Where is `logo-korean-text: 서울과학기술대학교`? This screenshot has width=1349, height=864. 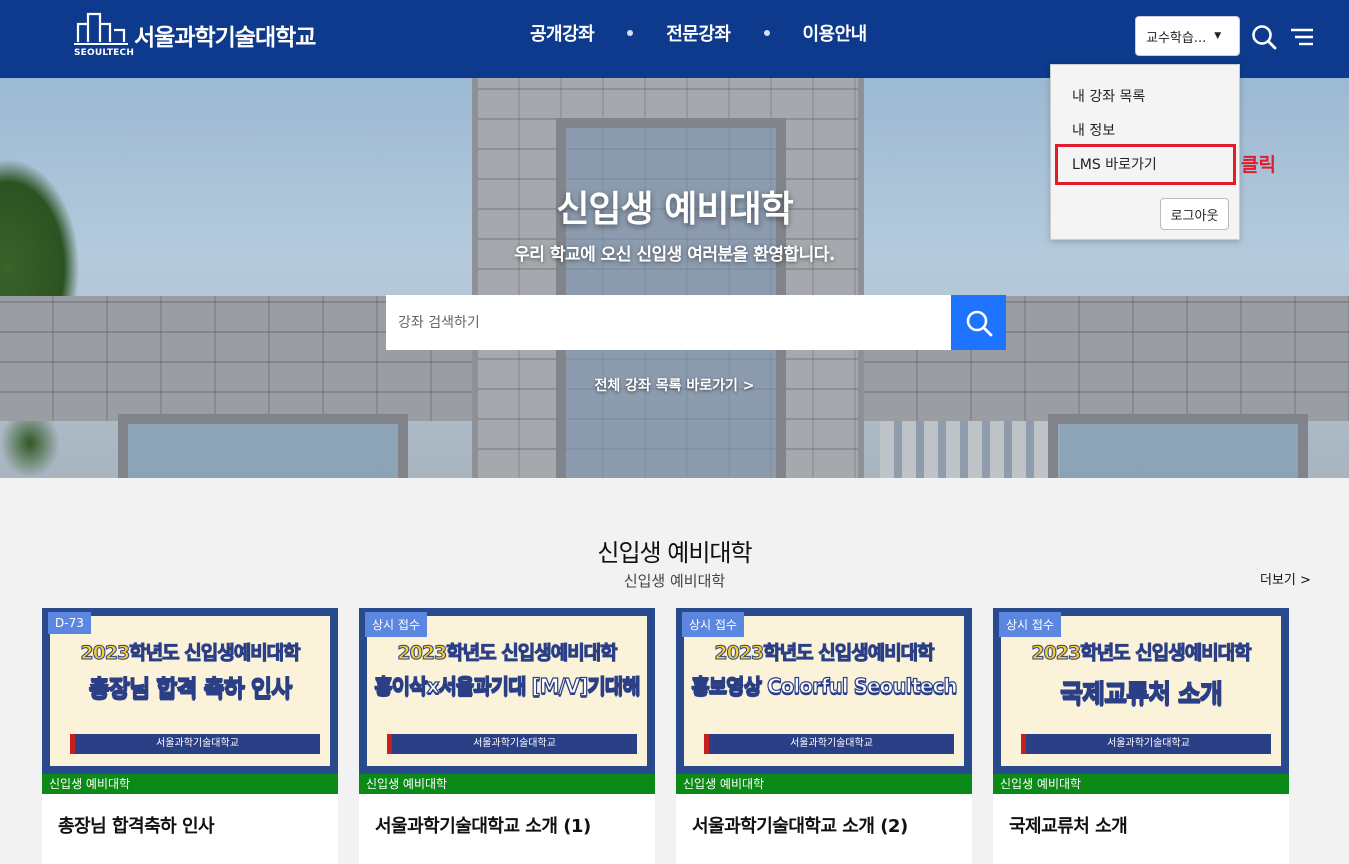 logo-korean-text: 서울과학기술대학교 is located at coordinates (225, 38).